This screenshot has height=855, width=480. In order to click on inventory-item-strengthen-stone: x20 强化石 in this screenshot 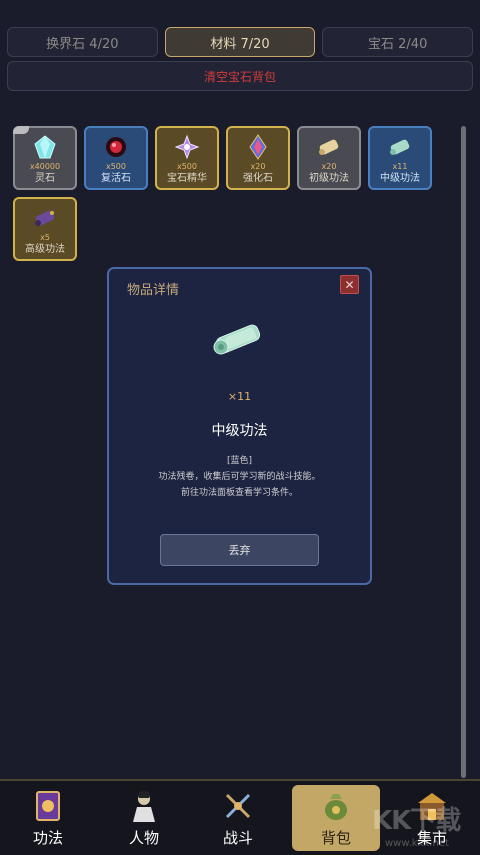, I will do `click(258, 158)`.